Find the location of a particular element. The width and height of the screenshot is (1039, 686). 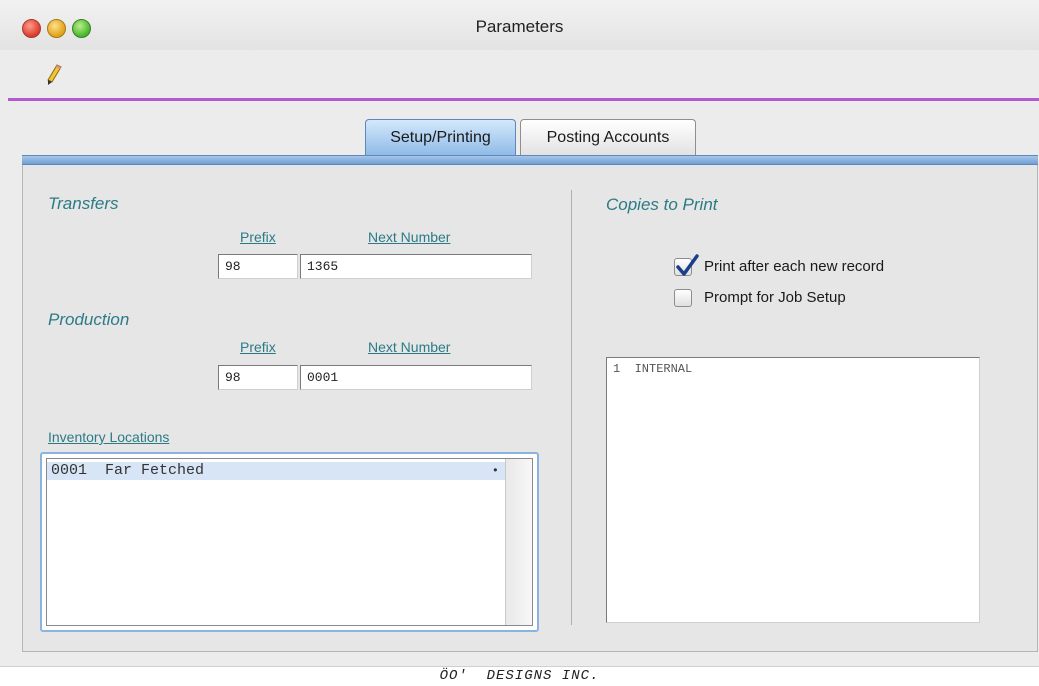

list-item: 0001 Far Fetched • is located at coordinates (277, 471).